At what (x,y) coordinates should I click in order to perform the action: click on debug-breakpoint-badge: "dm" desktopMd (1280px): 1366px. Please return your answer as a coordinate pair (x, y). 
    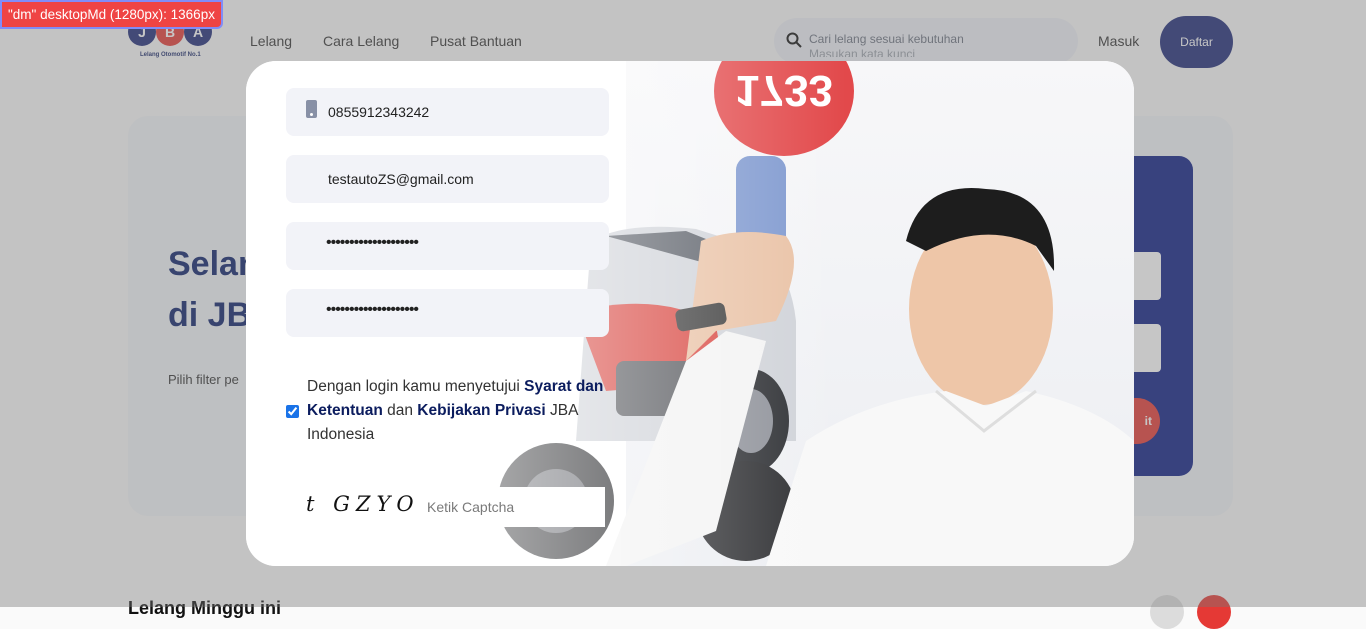
    Looking at the image, I should click on (111, 14).